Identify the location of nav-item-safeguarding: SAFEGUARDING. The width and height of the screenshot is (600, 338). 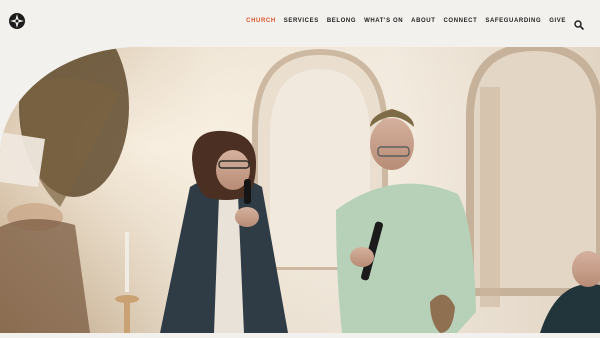
(513, 21).